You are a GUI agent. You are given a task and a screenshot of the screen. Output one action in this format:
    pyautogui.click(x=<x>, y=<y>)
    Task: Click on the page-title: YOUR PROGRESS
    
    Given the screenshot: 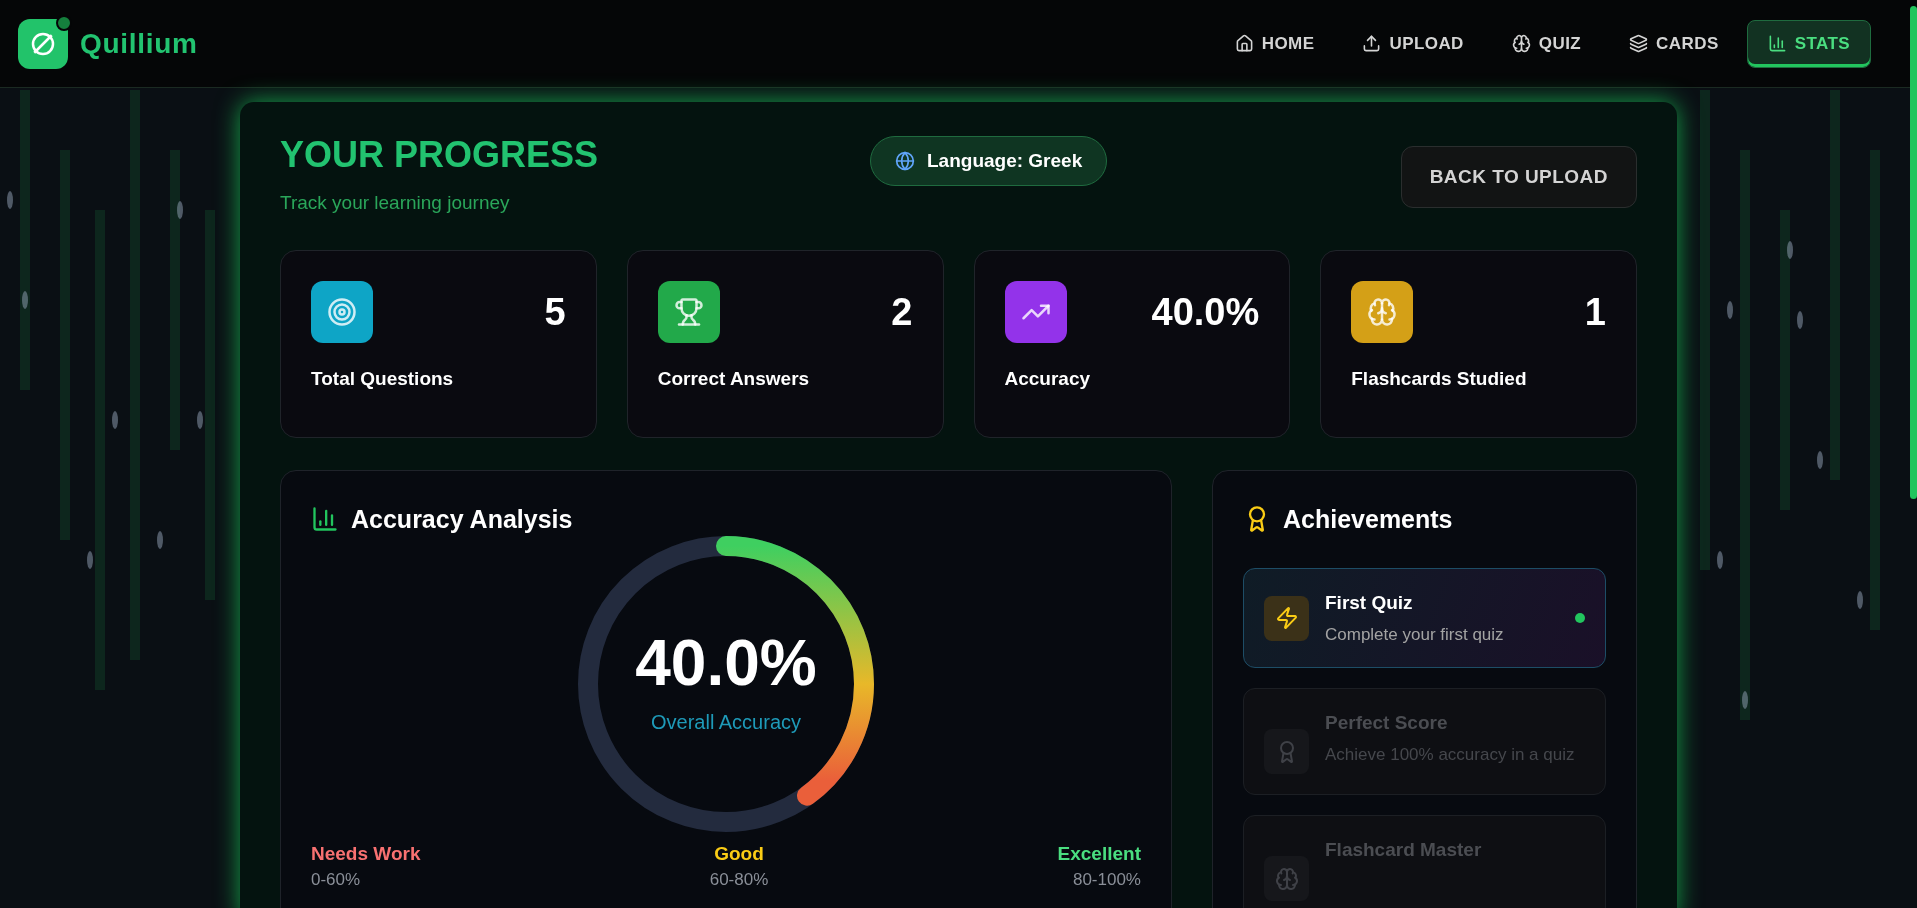 What is the action you would take?
    pyautogui.click(x=440, y=155)
    